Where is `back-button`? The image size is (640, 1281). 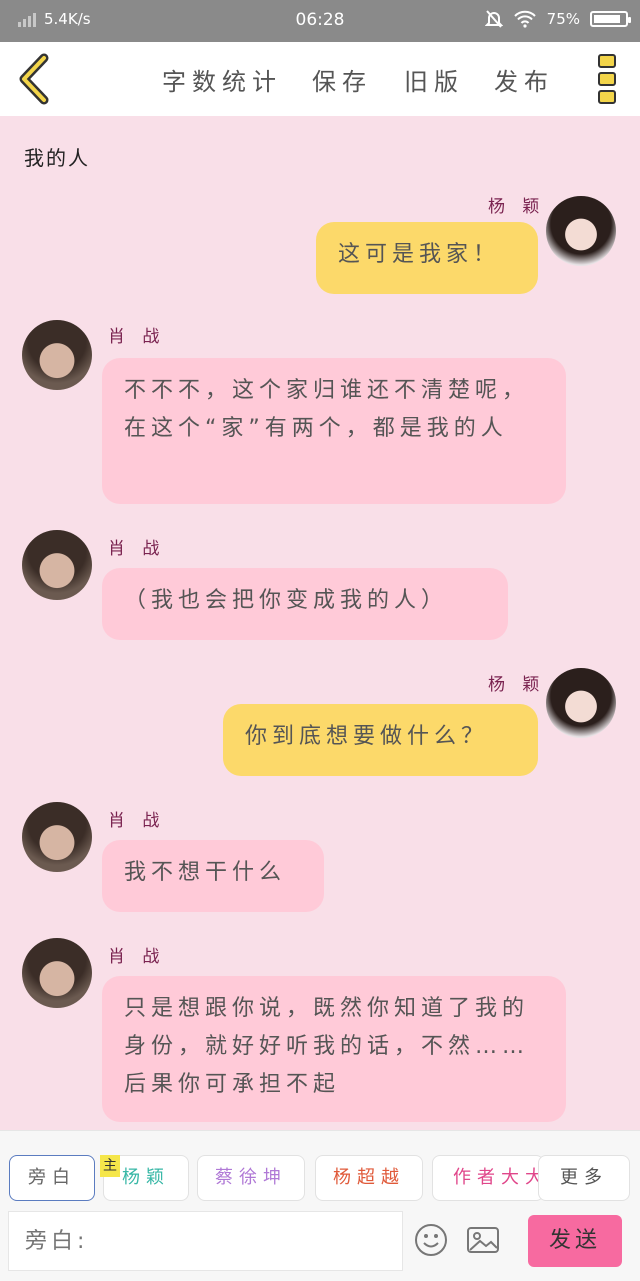 back-button is located at coordinates (37, 79).